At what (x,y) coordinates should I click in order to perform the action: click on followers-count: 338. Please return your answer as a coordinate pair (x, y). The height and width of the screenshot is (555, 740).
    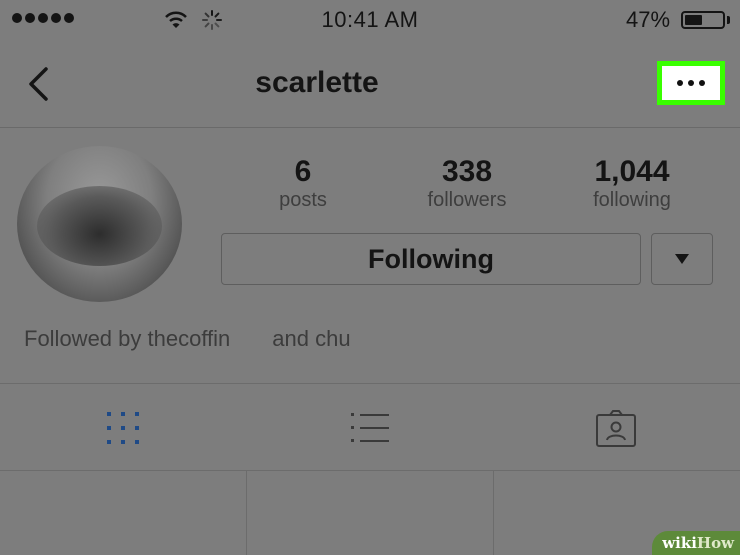
    Looking at the image, I should click on (467, 171).